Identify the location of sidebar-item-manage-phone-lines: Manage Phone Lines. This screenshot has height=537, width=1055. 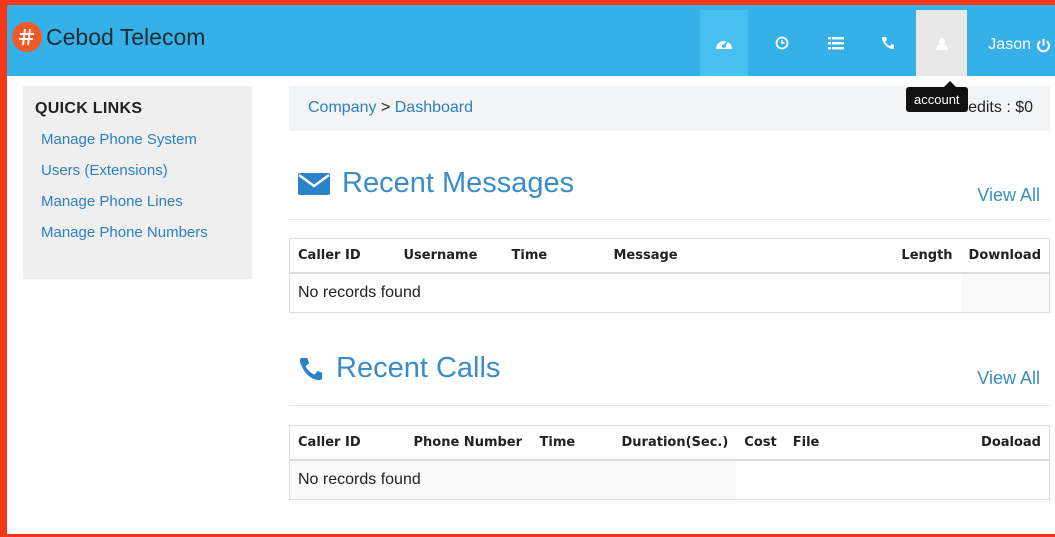
(146, 207).